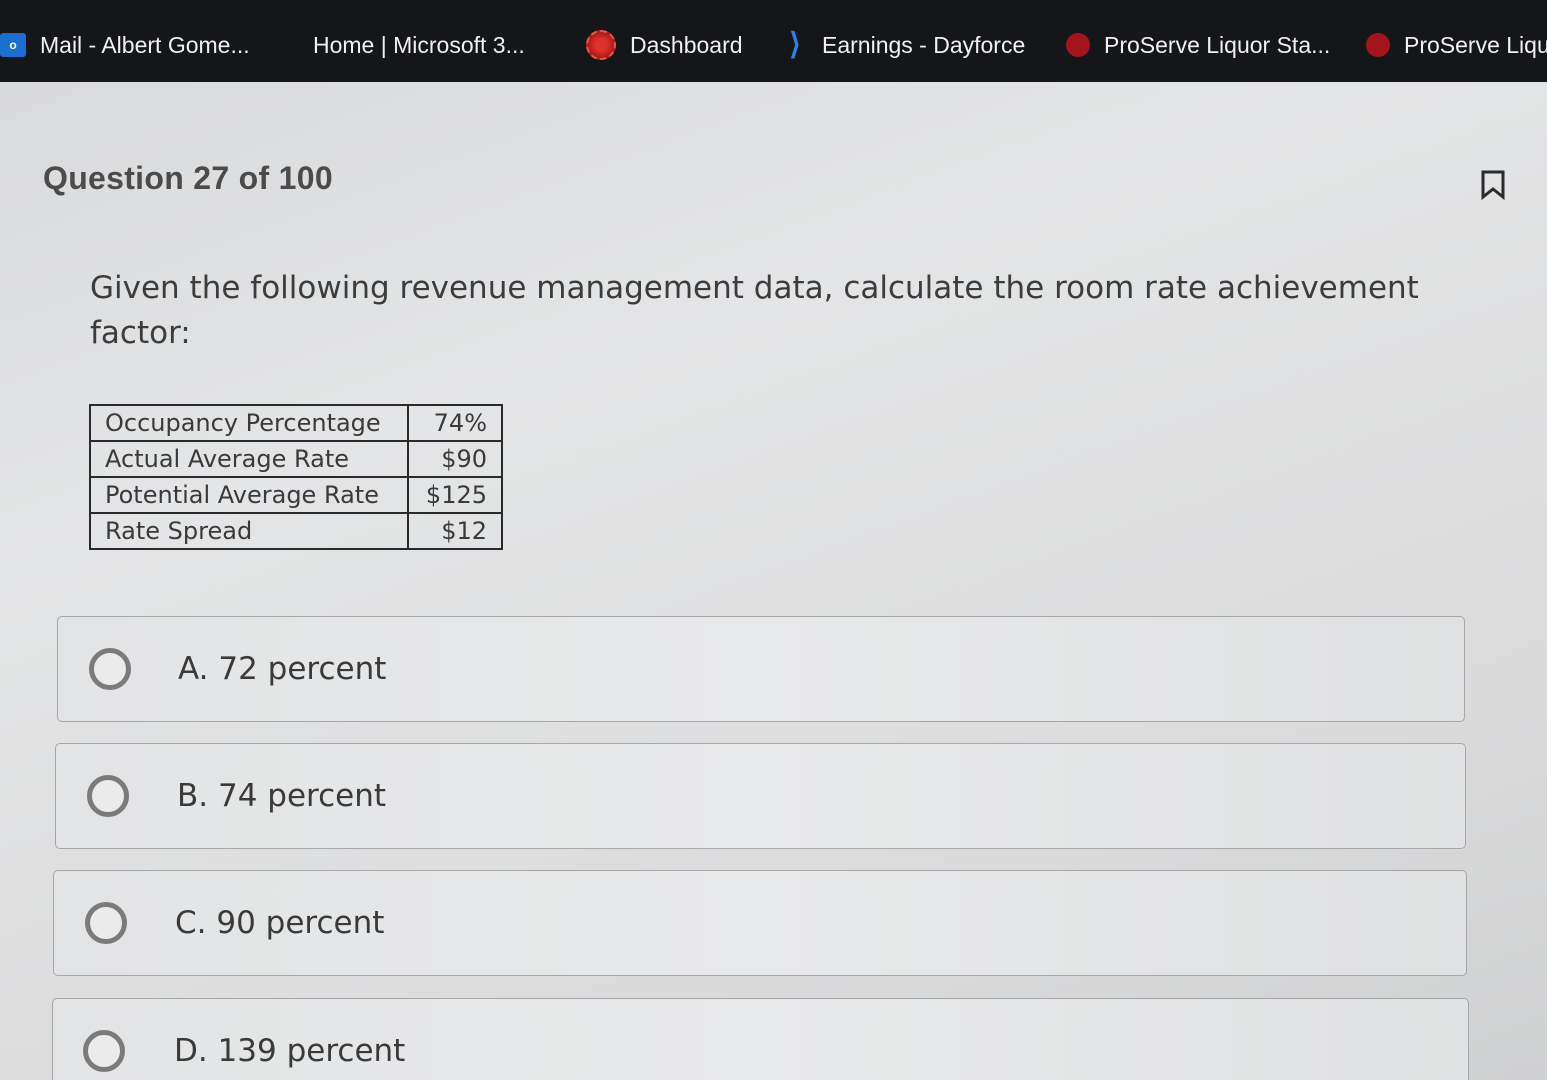 The height and width of the screenshot is (1080, 1547). What do you see at coordinates (455, 531) in the screenshot?
I see `table-cell-value: $12` at bounding box center [455, 531].